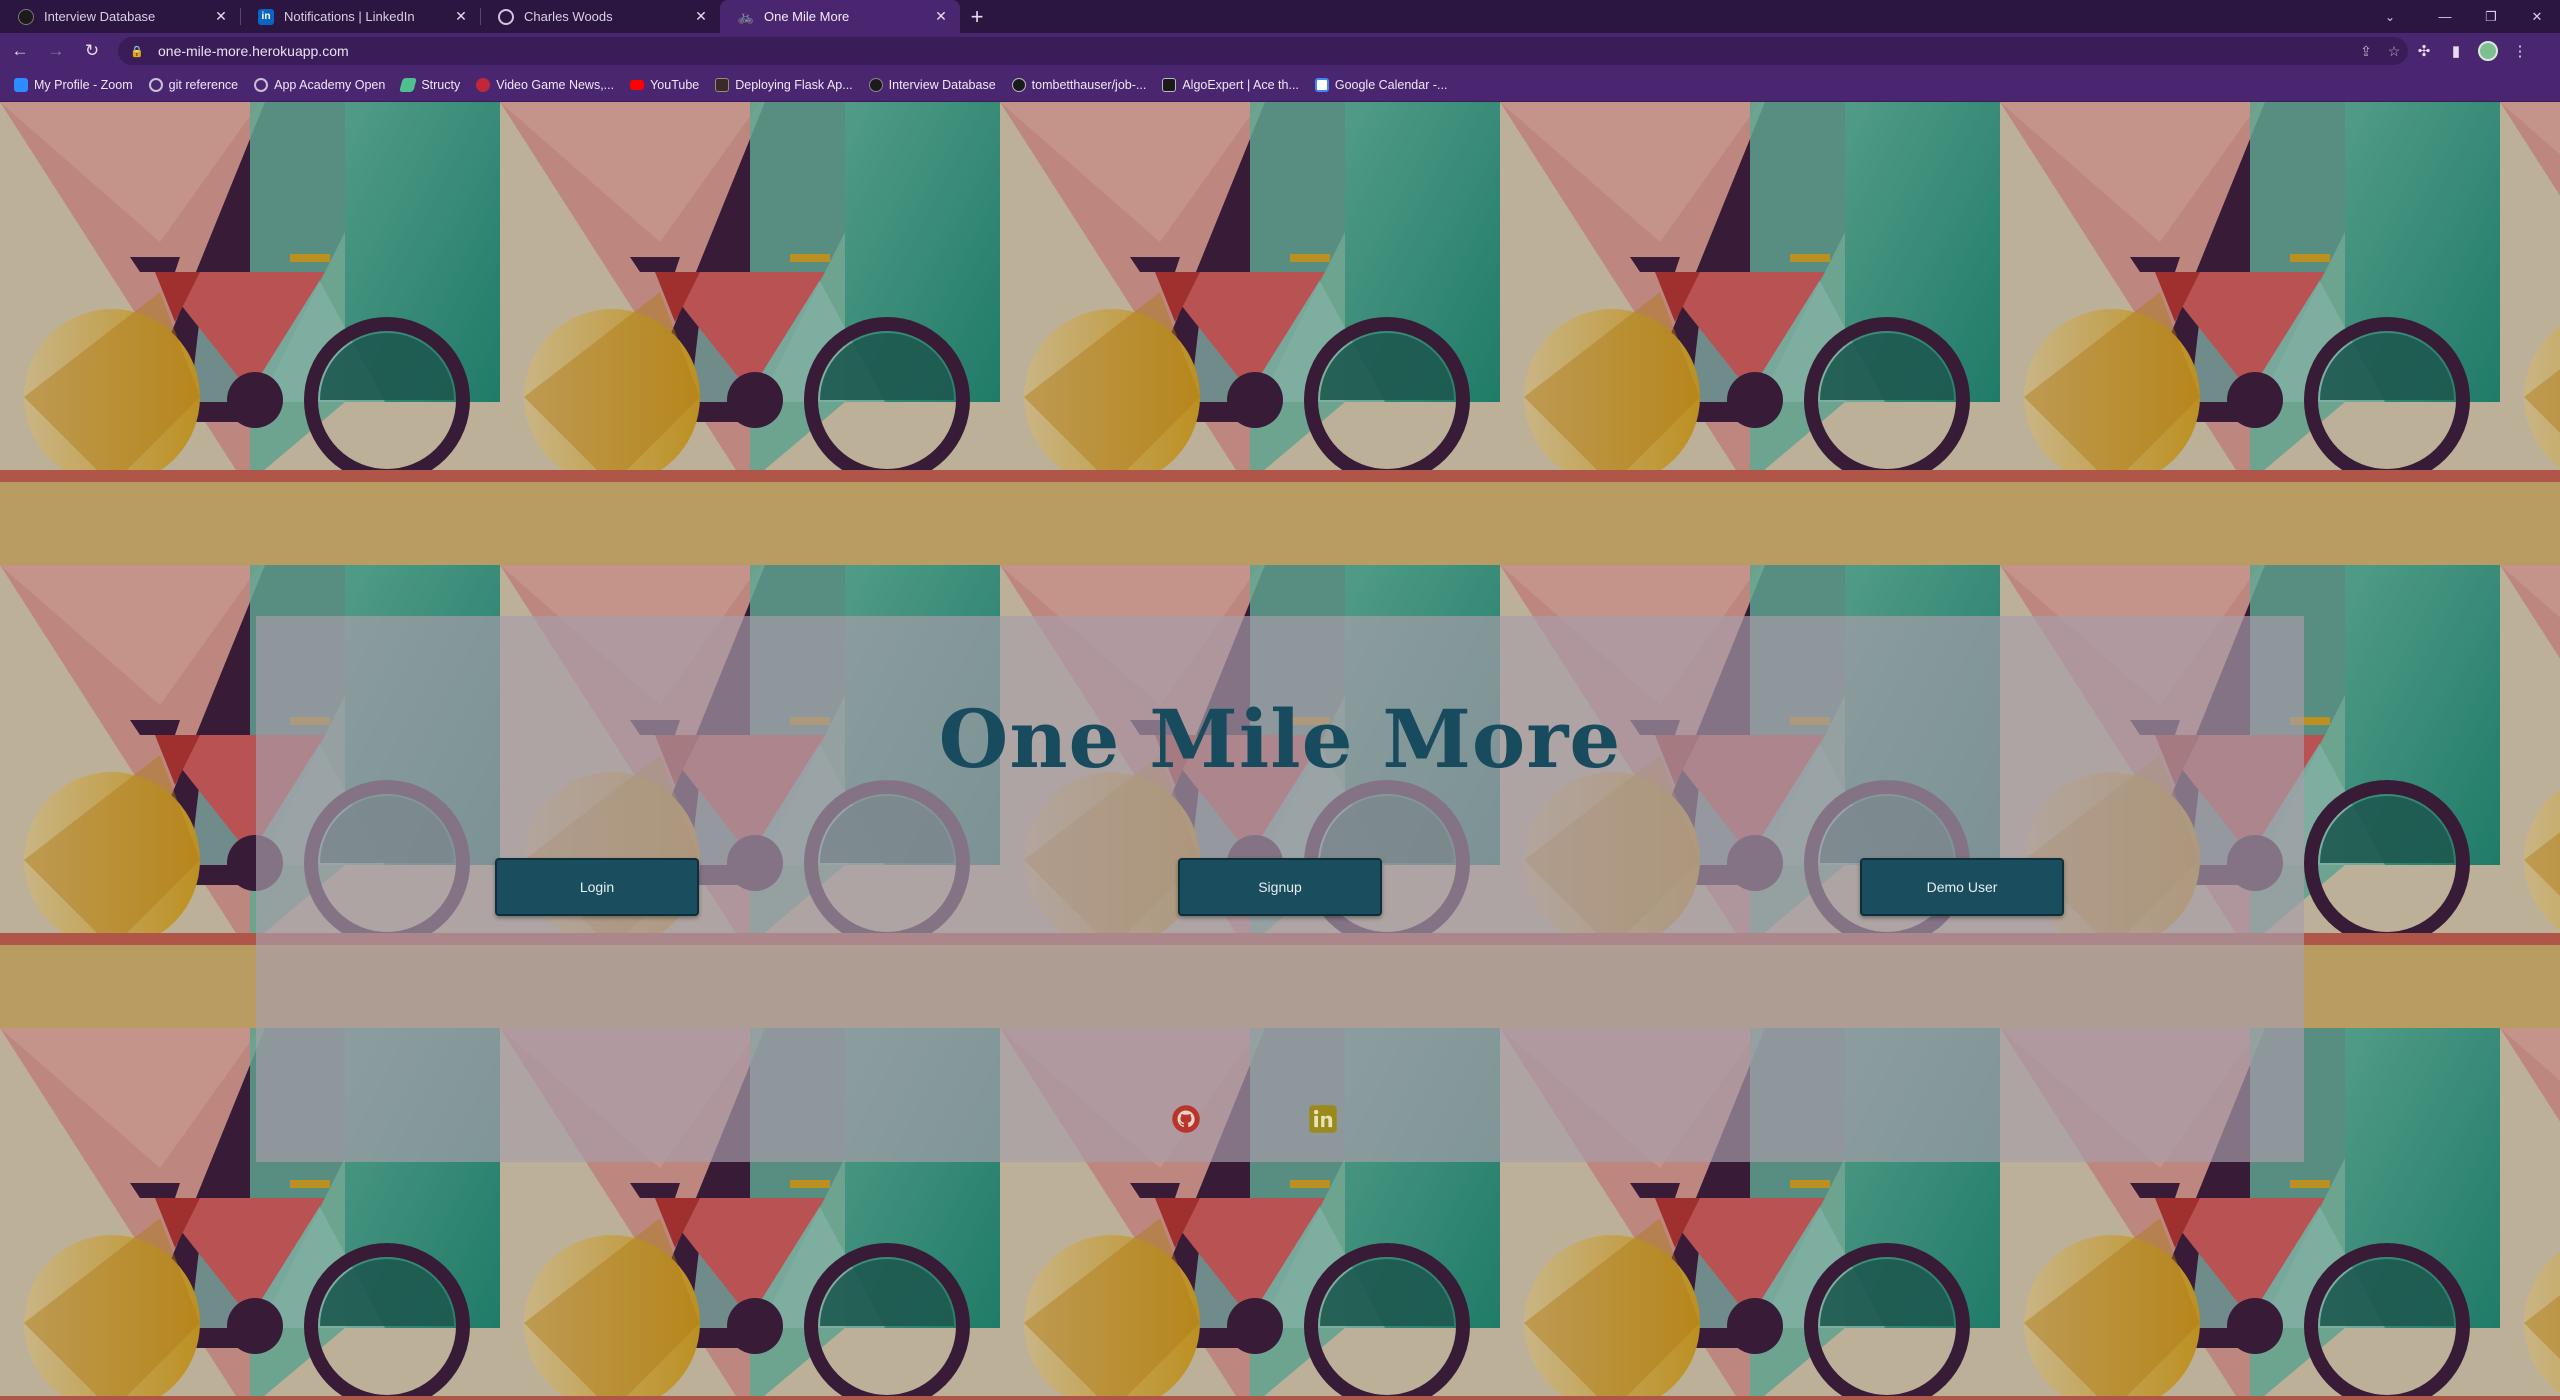 The height and width of the screenshot is (1400, 2560). What do you see at coordinates (203, 85) in the screenshot?
I see `bookmark-label: git reference` at bounding box center [203, 85].